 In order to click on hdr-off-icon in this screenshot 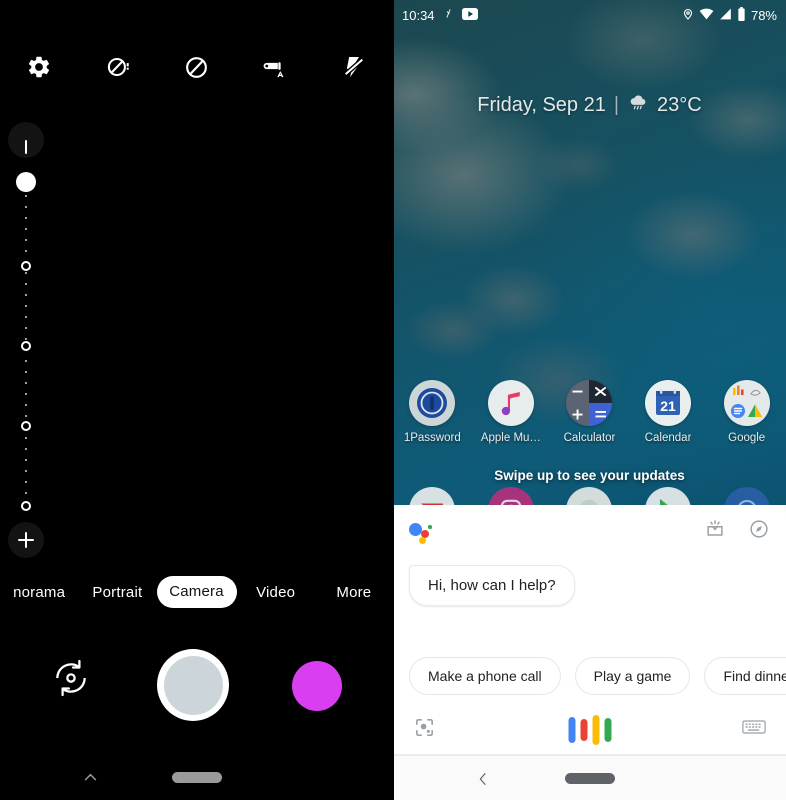, I will do `click(196, 67)`.